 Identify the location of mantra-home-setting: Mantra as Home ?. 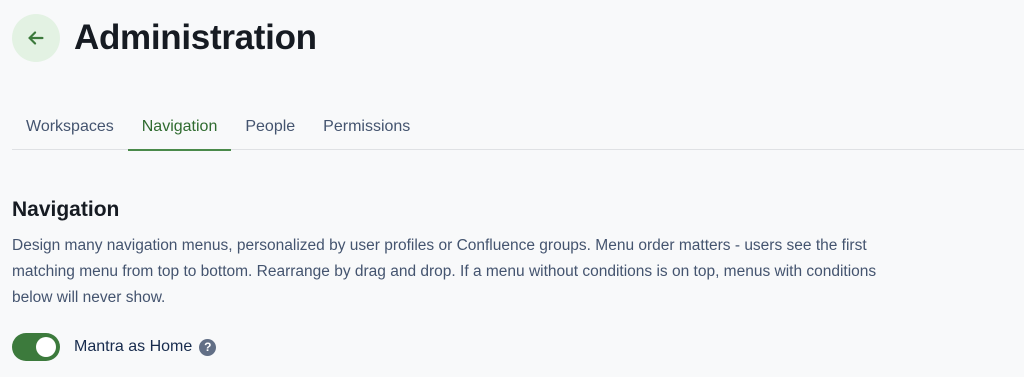
(114, 347).